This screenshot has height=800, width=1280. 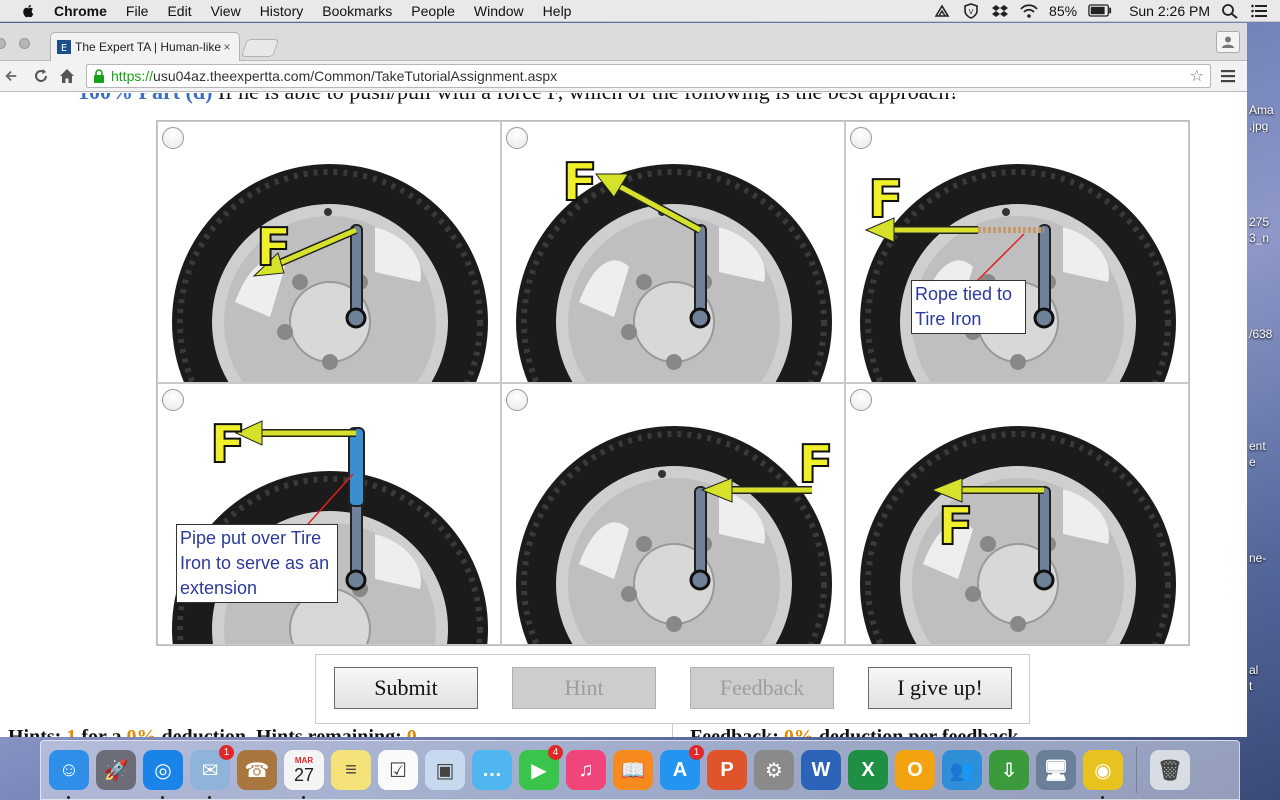 I want to click on dock-launchpad-icon: 🚀, so click(x=116, y=770).